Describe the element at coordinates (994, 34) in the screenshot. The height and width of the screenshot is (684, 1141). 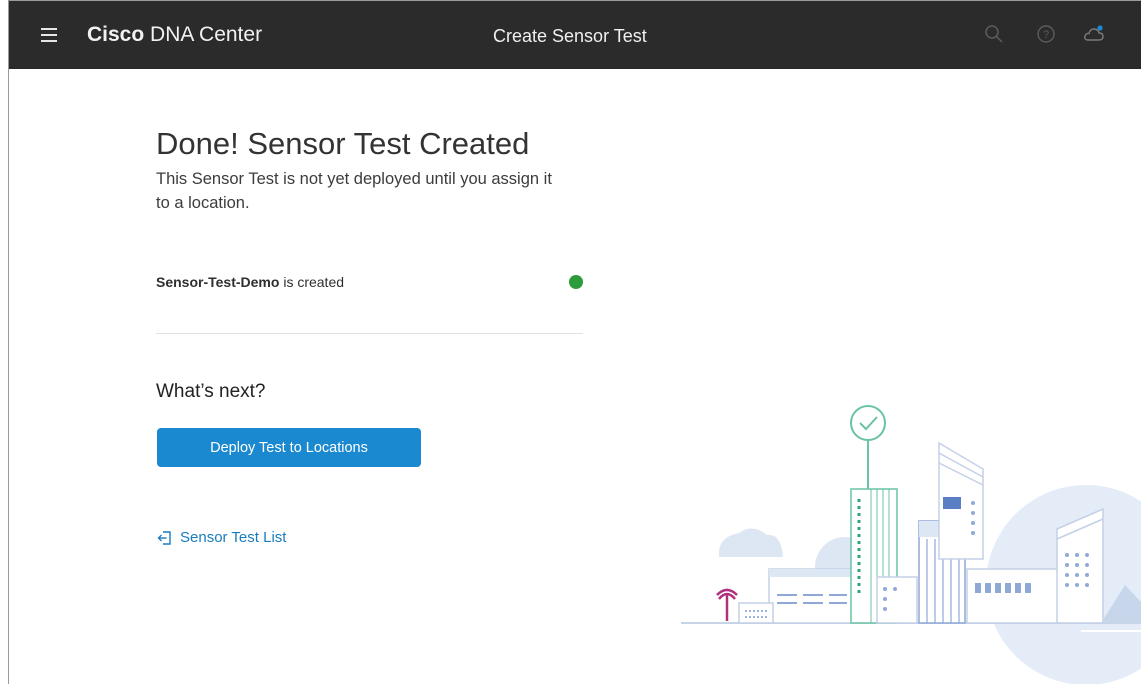
I see `search-icon` at that location.